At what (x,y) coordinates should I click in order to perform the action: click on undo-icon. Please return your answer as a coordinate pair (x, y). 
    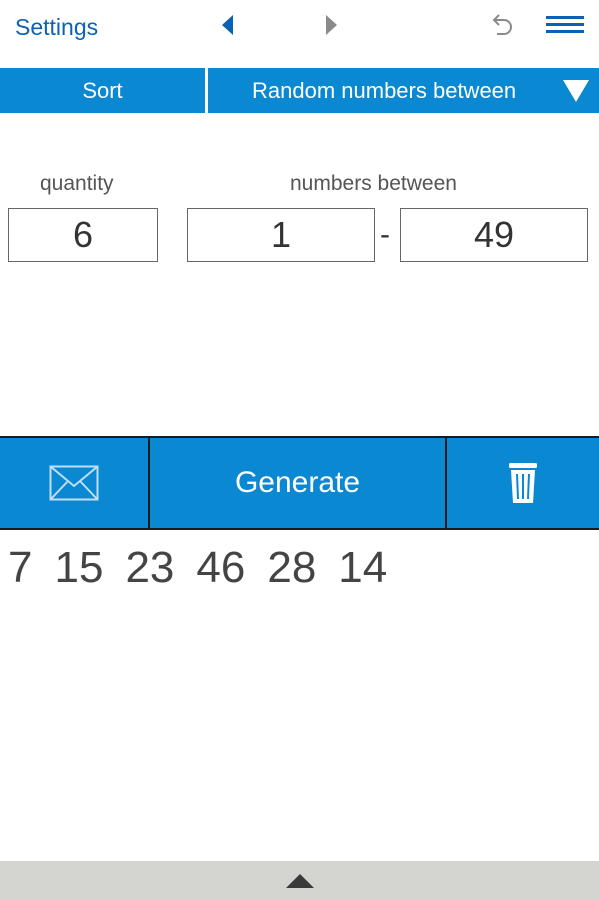
    Looking at the image, I should click on (502, 24).